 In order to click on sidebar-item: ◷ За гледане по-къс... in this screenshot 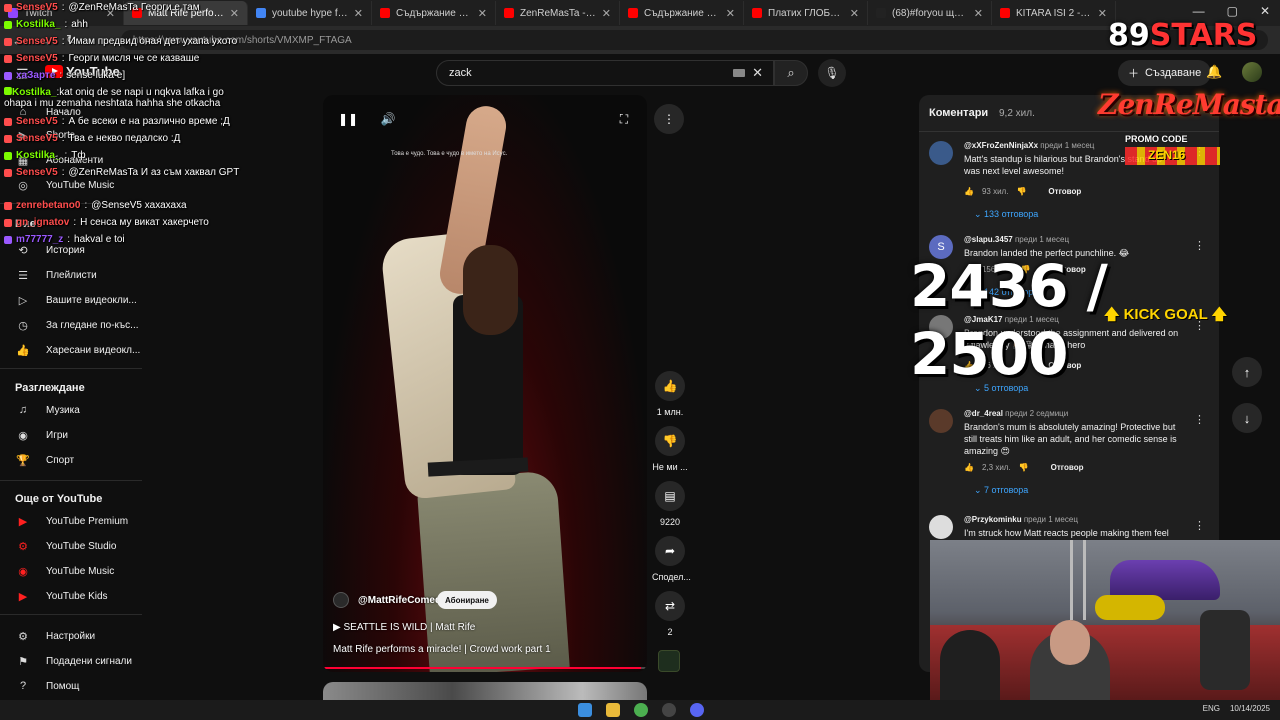, I will do `click(77, 325)`.